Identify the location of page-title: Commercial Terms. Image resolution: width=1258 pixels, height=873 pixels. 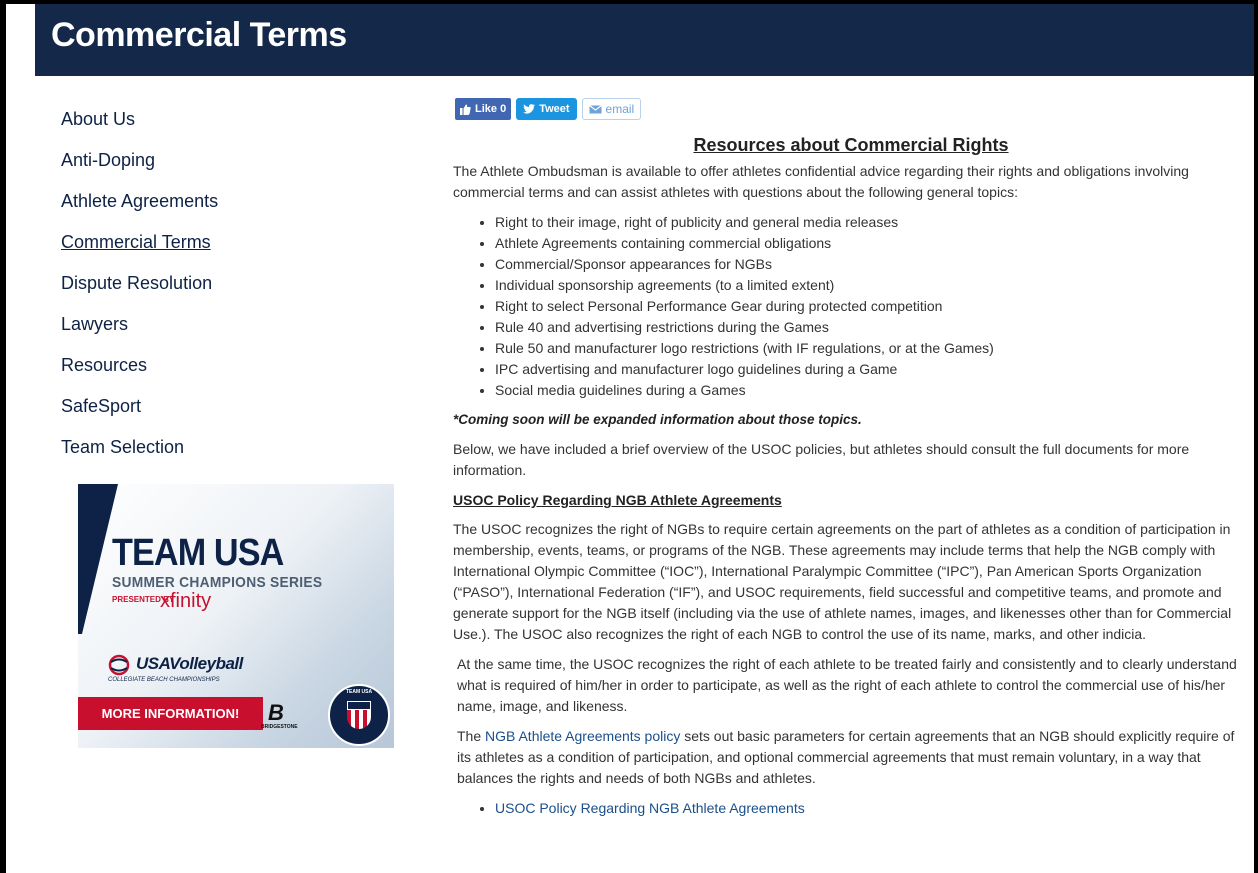
(199, 35).